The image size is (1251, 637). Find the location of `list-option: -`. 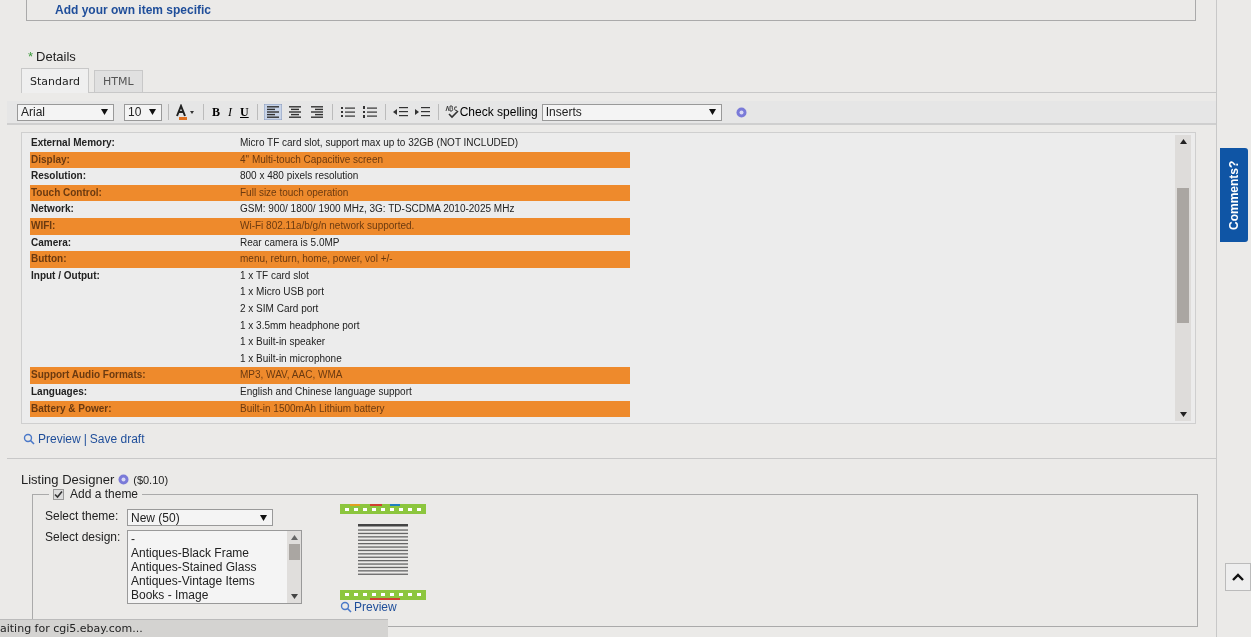

list-option: - is located at coordinates (194, 539).